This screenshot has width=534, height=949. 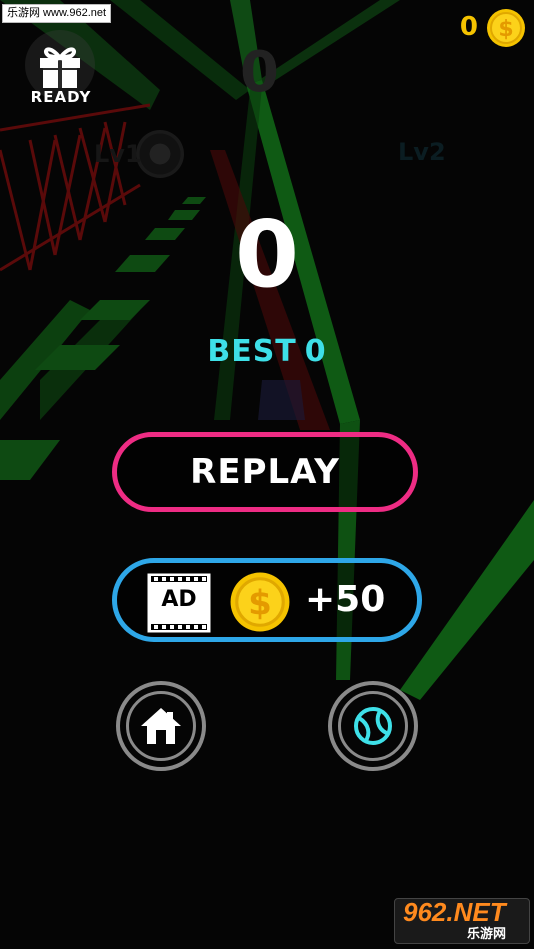 I want to click on replay-label: REPLAY, so click(x=265, y=472).